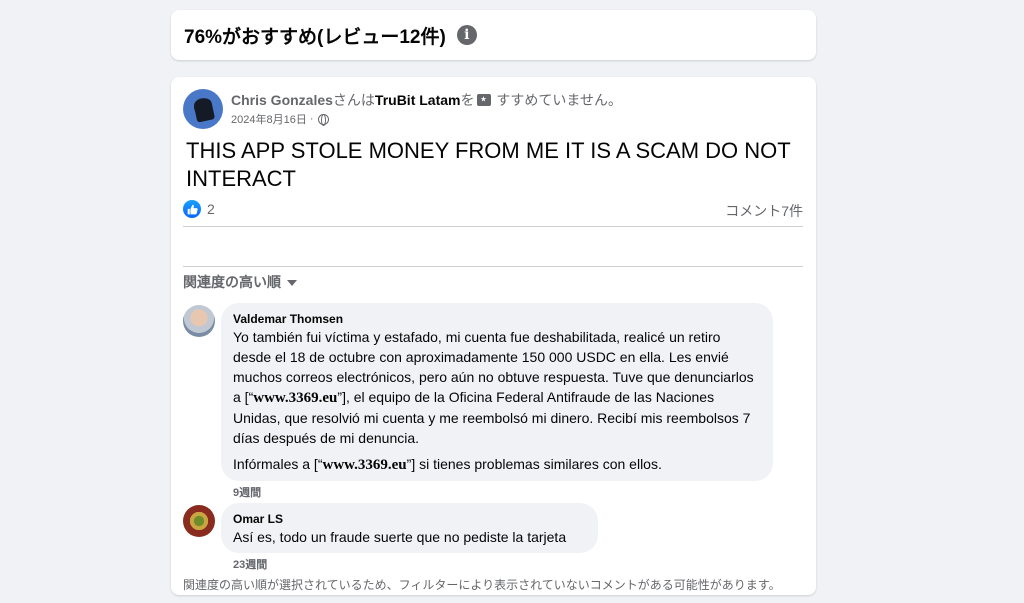 The image size is (1024, 603). I want to click on comment-sort-dropdown: 関連度の高い順, so click(240, 282).